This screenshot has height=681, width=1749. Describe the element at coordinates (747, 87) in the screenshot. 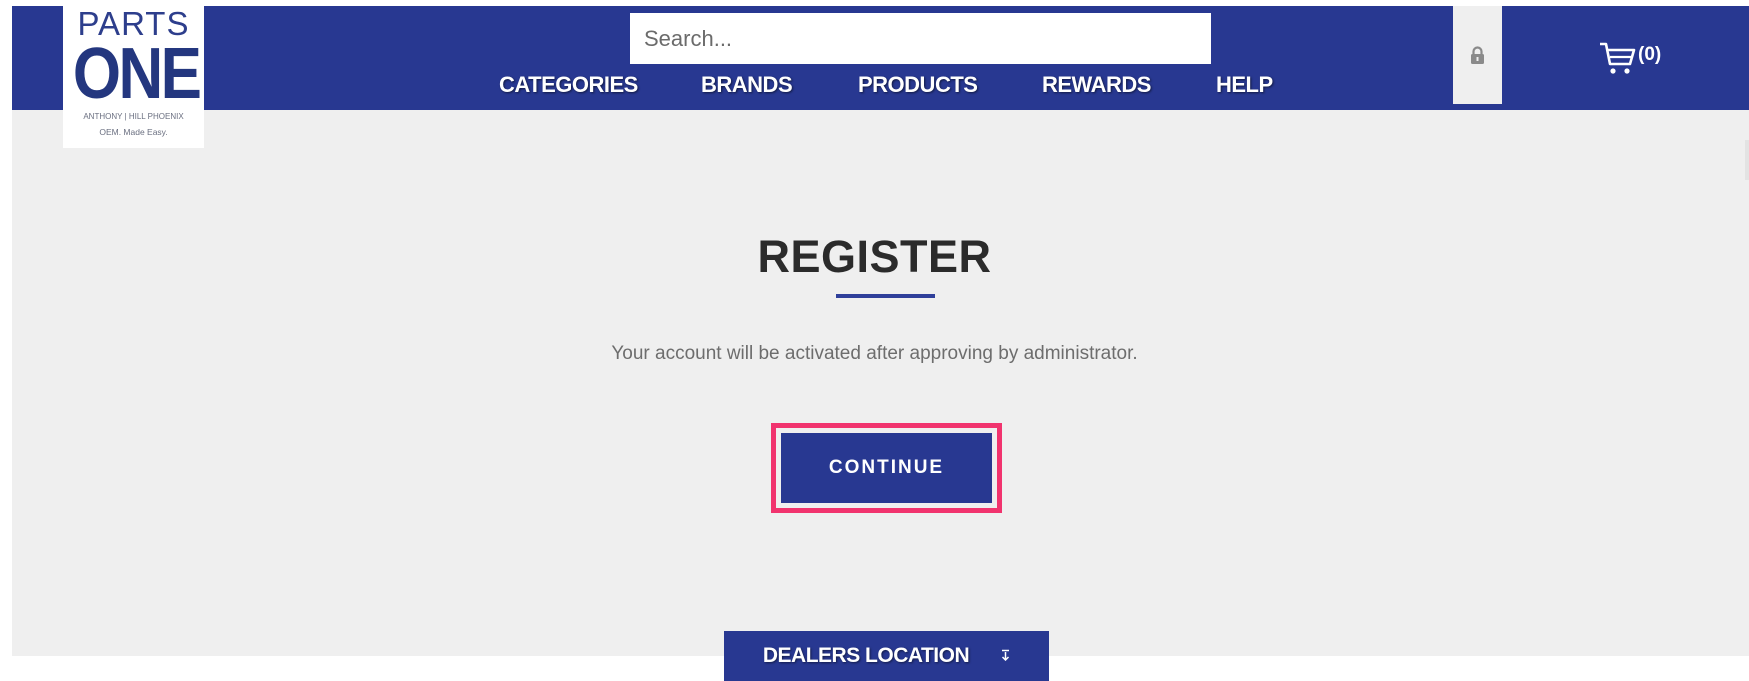

I see `nav-brands: BRANDS` at that location.